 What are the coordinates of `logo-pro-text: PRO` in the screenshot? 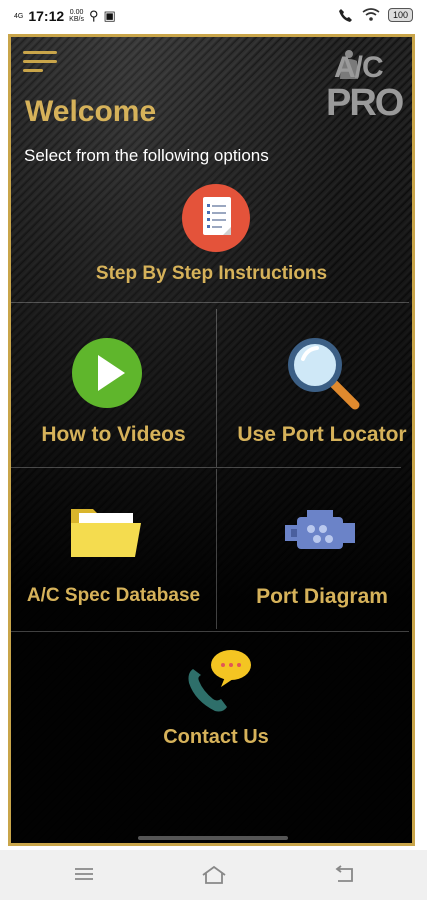 It's located at (365, 103).